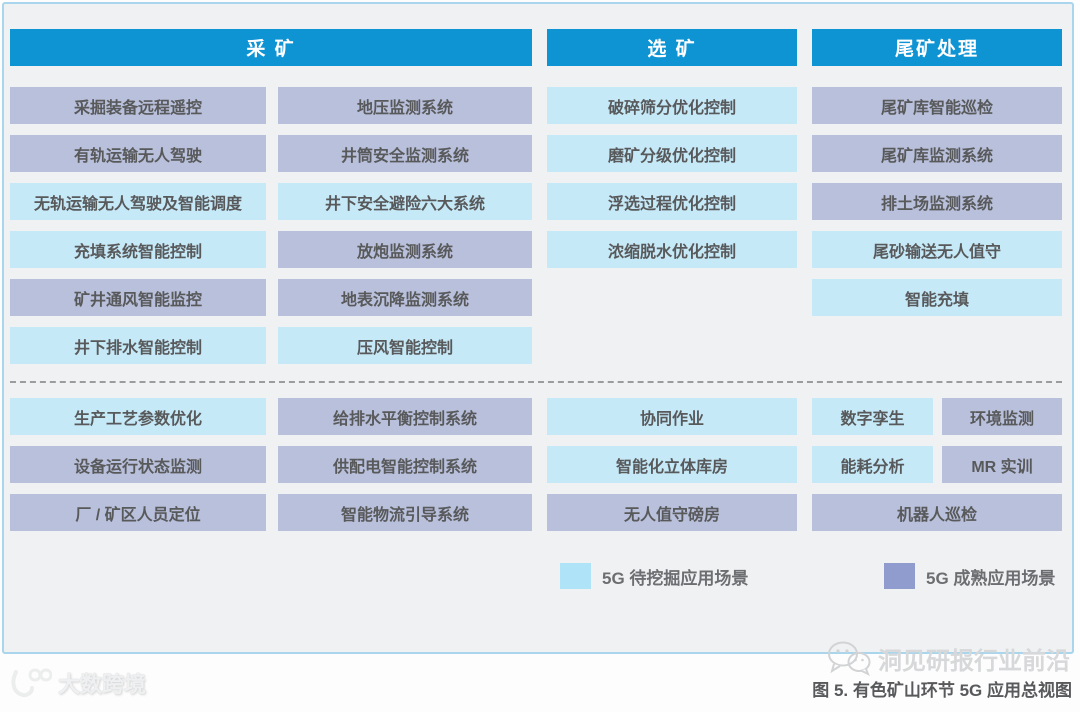 This screenshot has height=712, width=1080. Describe the element at coordinates (937, 249) in the screenshot. I see `app-item: 尾砂输送无人值守` at that location.